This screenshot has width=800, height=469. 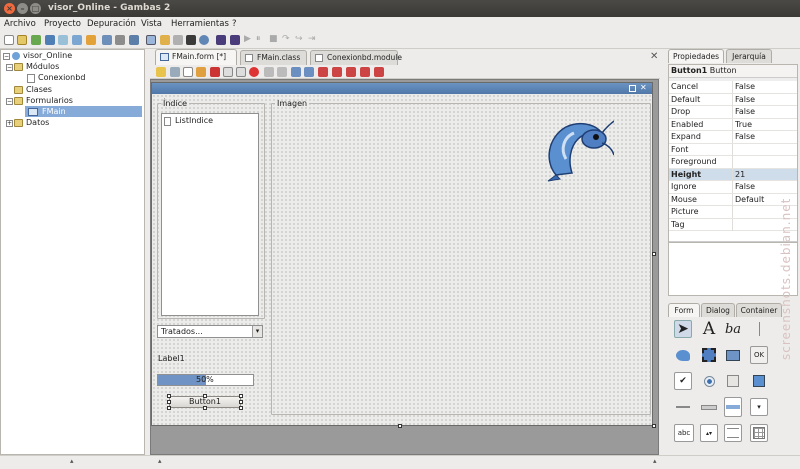 What do you see at coordinates (733, 407) in the screenshot?
I see `listbox-tool-icon` at bounding box center [733, 407].